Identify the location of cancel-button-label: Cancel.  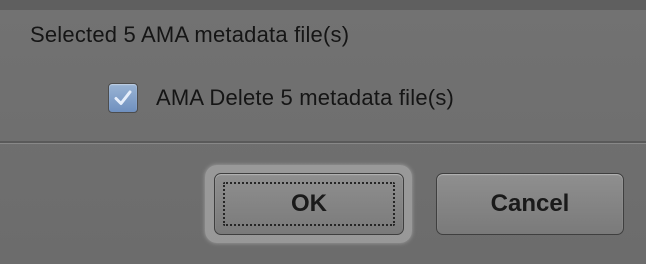
(530, 203).